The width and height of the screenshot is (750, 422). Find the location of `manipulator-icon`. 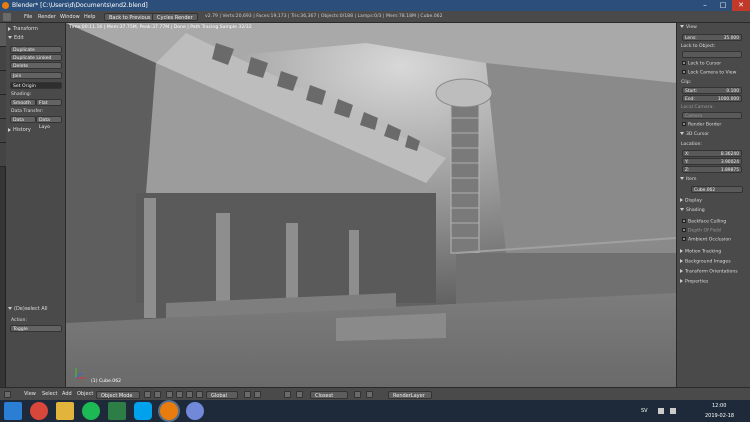

manipulator-icon is located at coordinates (169, 394).